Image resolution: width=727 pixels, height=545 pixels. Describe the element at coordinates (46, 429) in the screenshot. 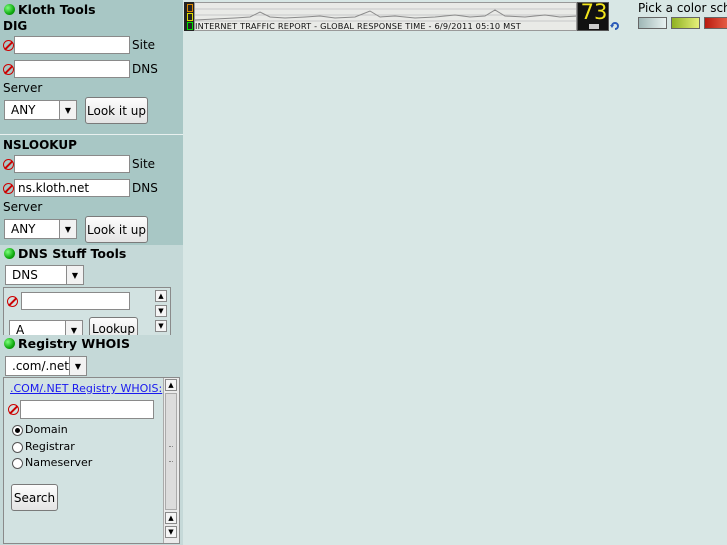

I see `radio-domain-label: Domain` at that location.